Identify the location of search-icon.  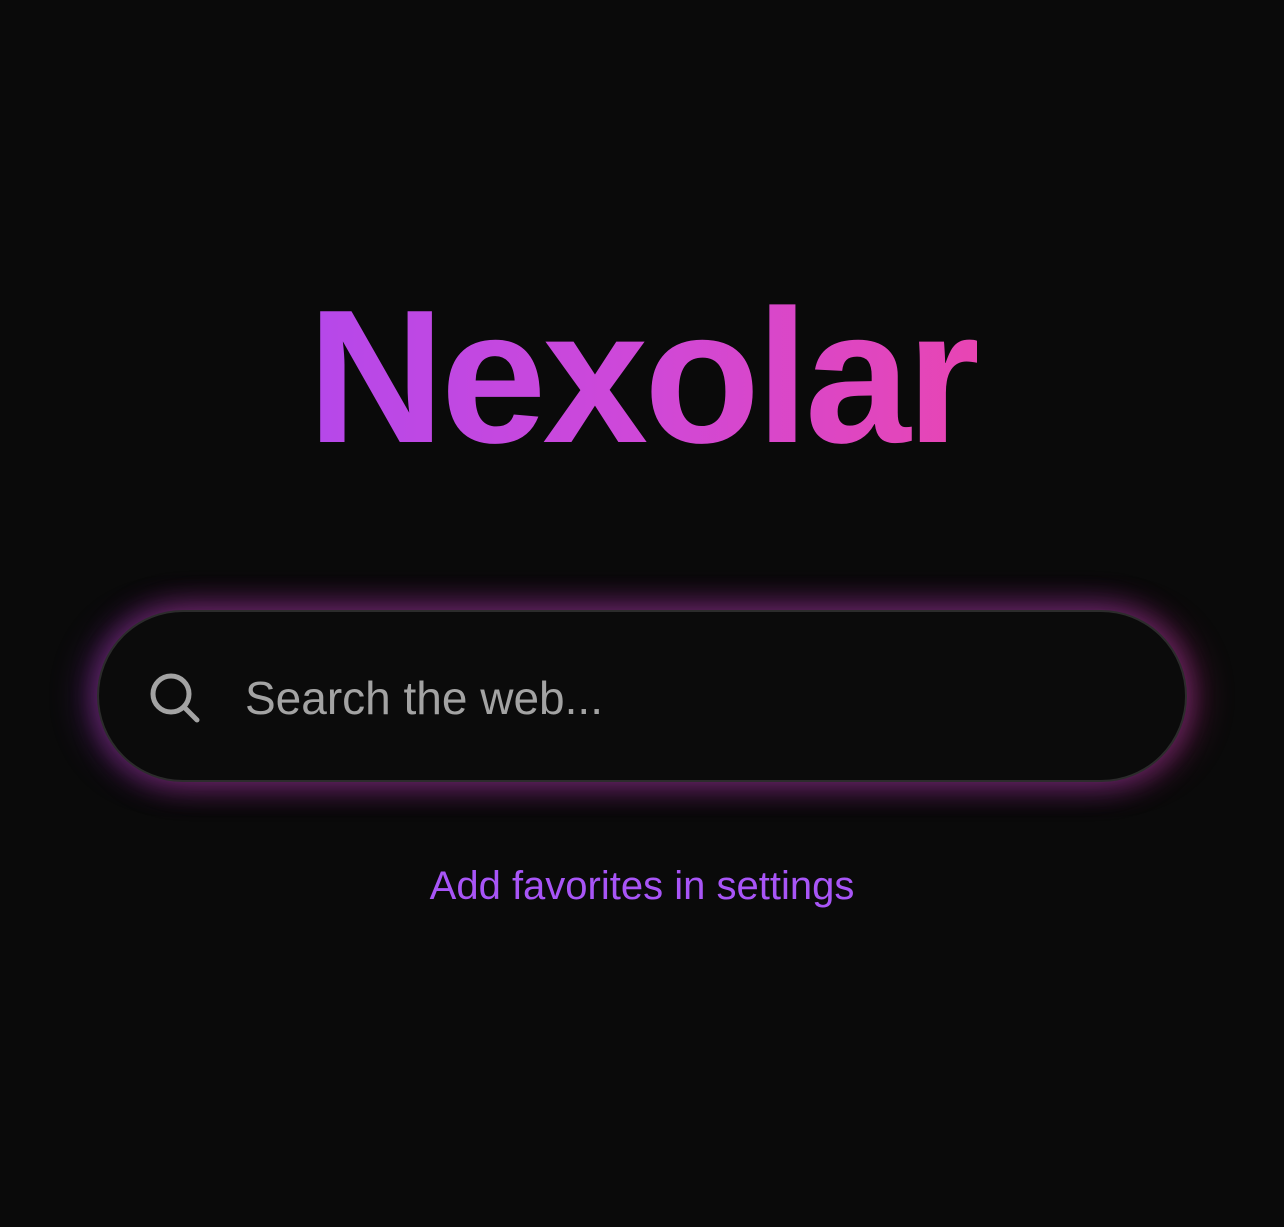
(175, 698).